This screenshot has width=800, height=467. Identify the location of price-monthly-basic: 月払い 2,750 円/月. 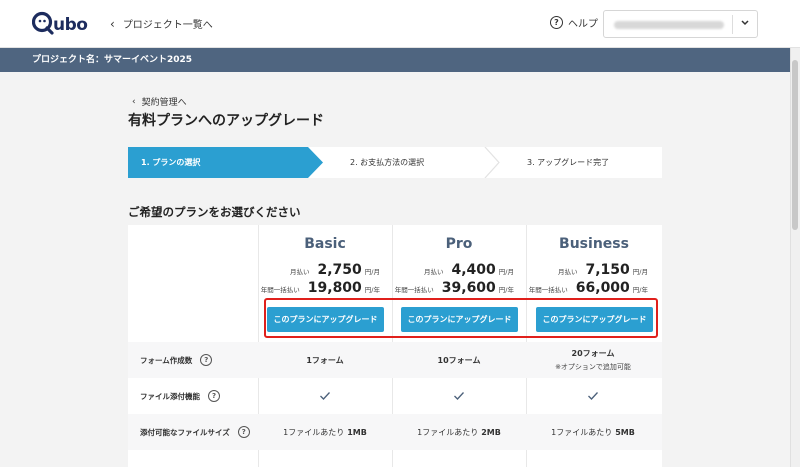
(325, 270).